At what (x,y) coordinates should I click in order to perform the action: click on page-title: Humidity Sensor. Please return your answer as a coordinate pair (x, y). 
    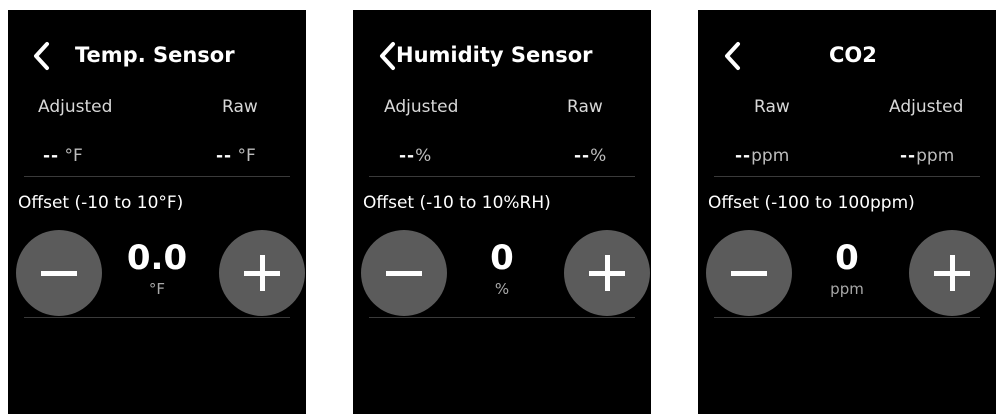
    Looking at the image, I should click on (494, 55).